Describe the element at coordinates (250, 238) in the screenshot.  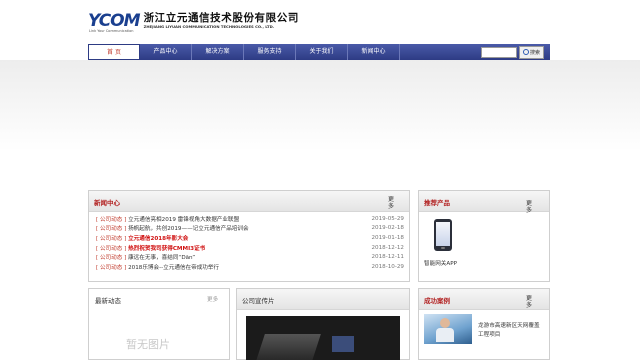
I see `news-item: [ 公司动态 ] 立元通信2018年影大会 2019-01-18` at that location.